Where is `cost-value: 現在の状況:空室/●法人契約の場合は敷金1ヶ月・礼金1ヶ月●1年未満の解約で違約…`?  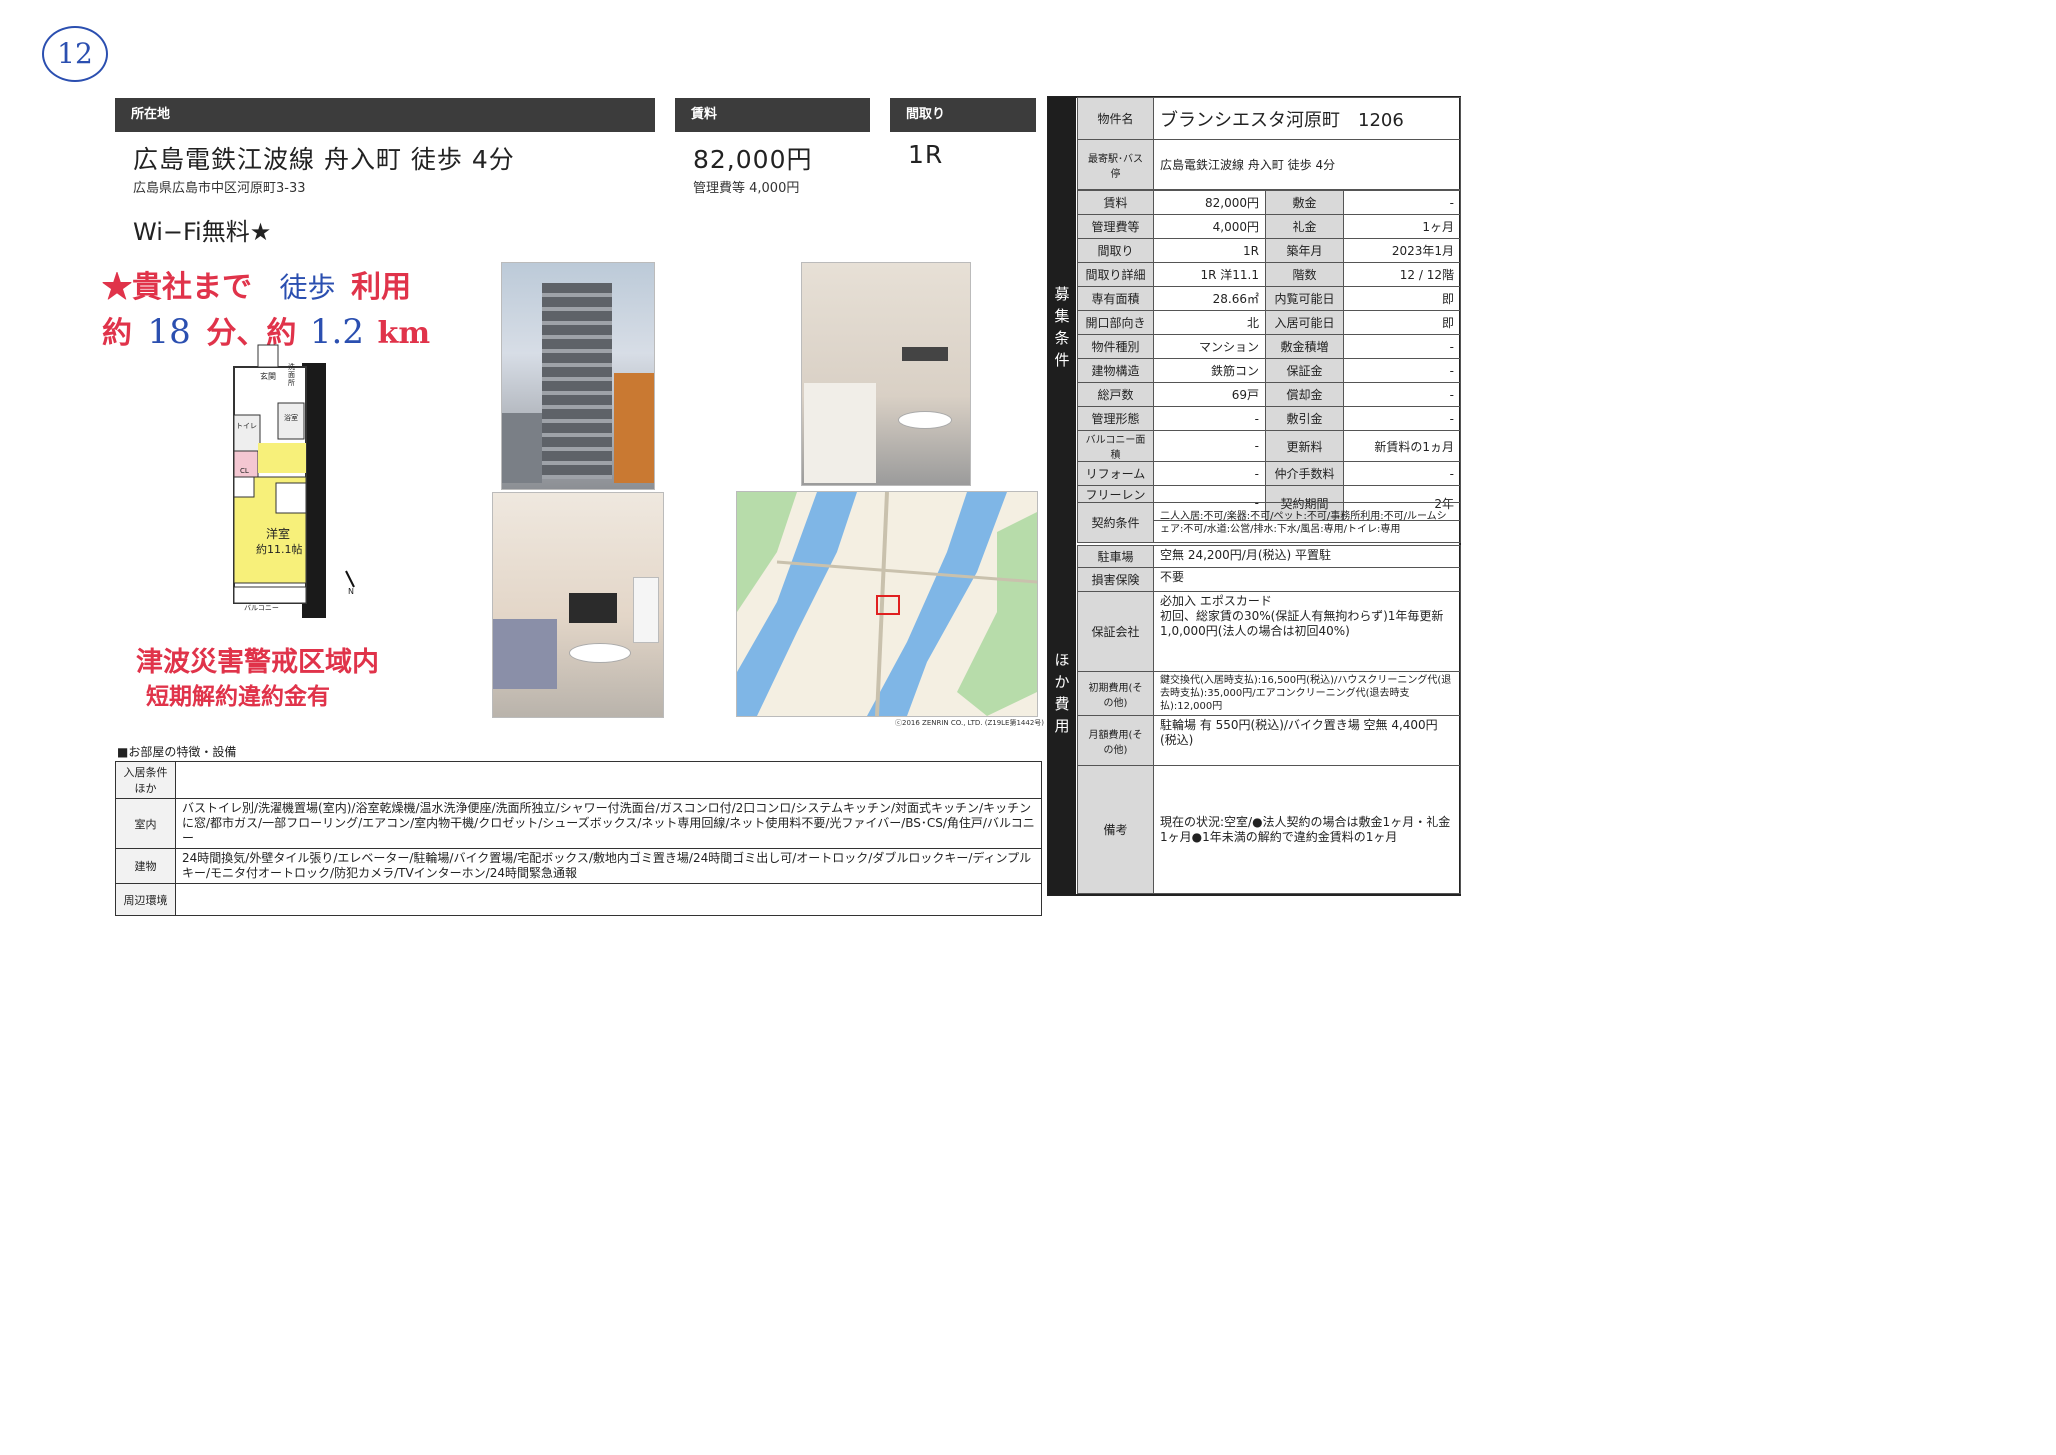
cost-value: 現在の状況:空室/●法人契約の場合は敷金1ヶ月・礼金1ヶ月●1年未満の解約で違約… is located at coordinates (1307, 829).